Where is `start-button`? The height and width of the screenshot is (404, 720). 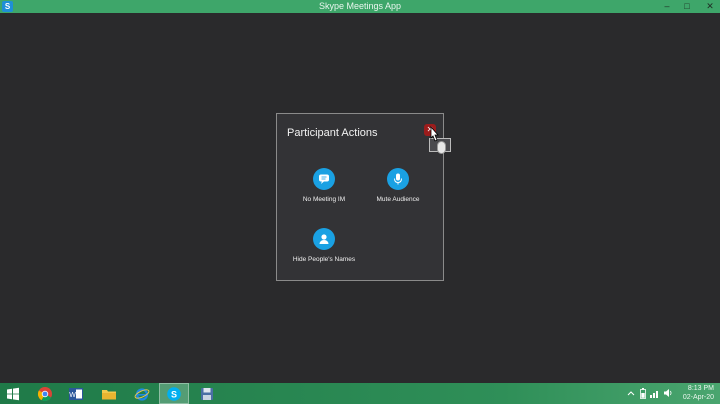 start-button is located at coordinates (13, 393).